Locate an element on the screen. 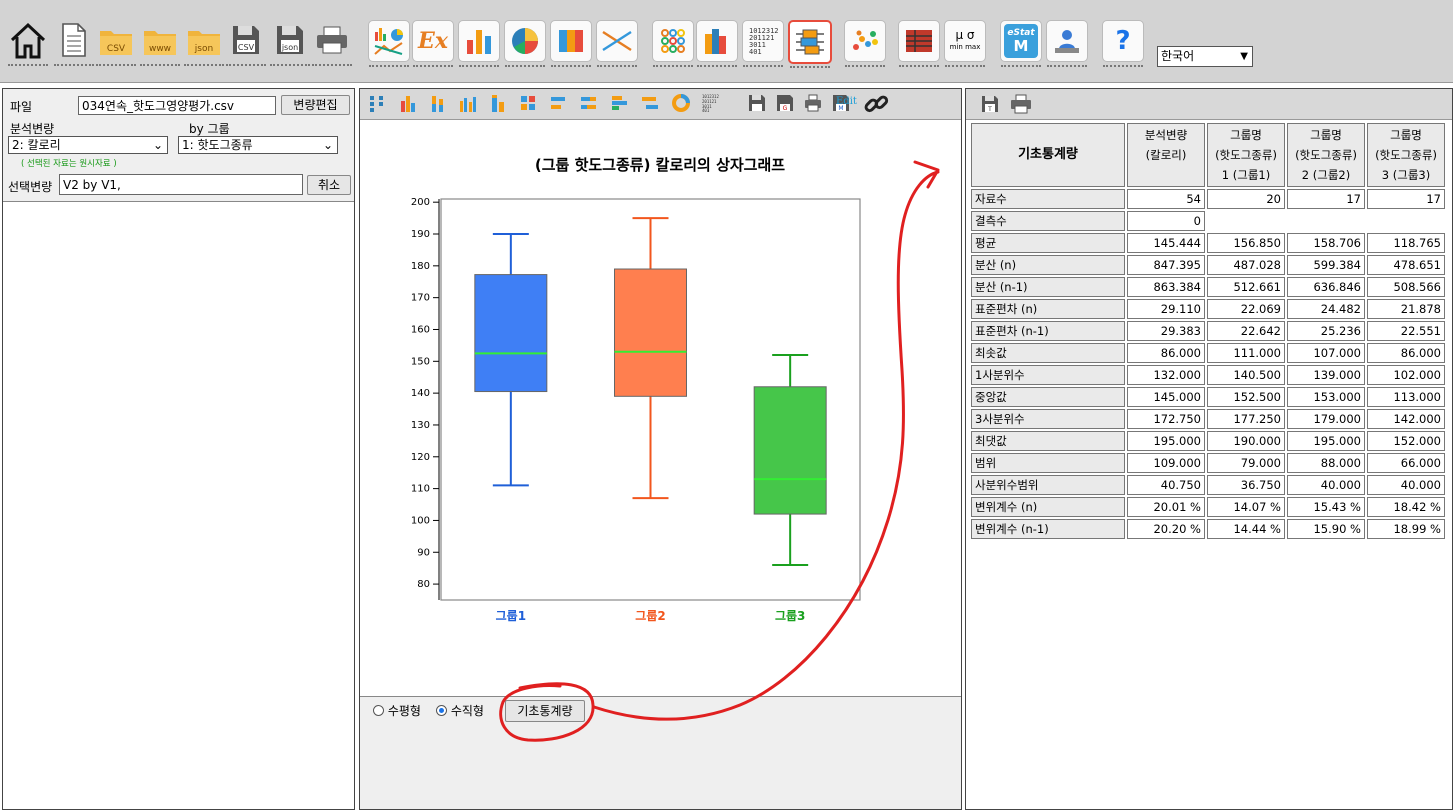 This screenshot has width=1453, height=811. open-json-folder-icon: json is located at coordinates (204, 43).